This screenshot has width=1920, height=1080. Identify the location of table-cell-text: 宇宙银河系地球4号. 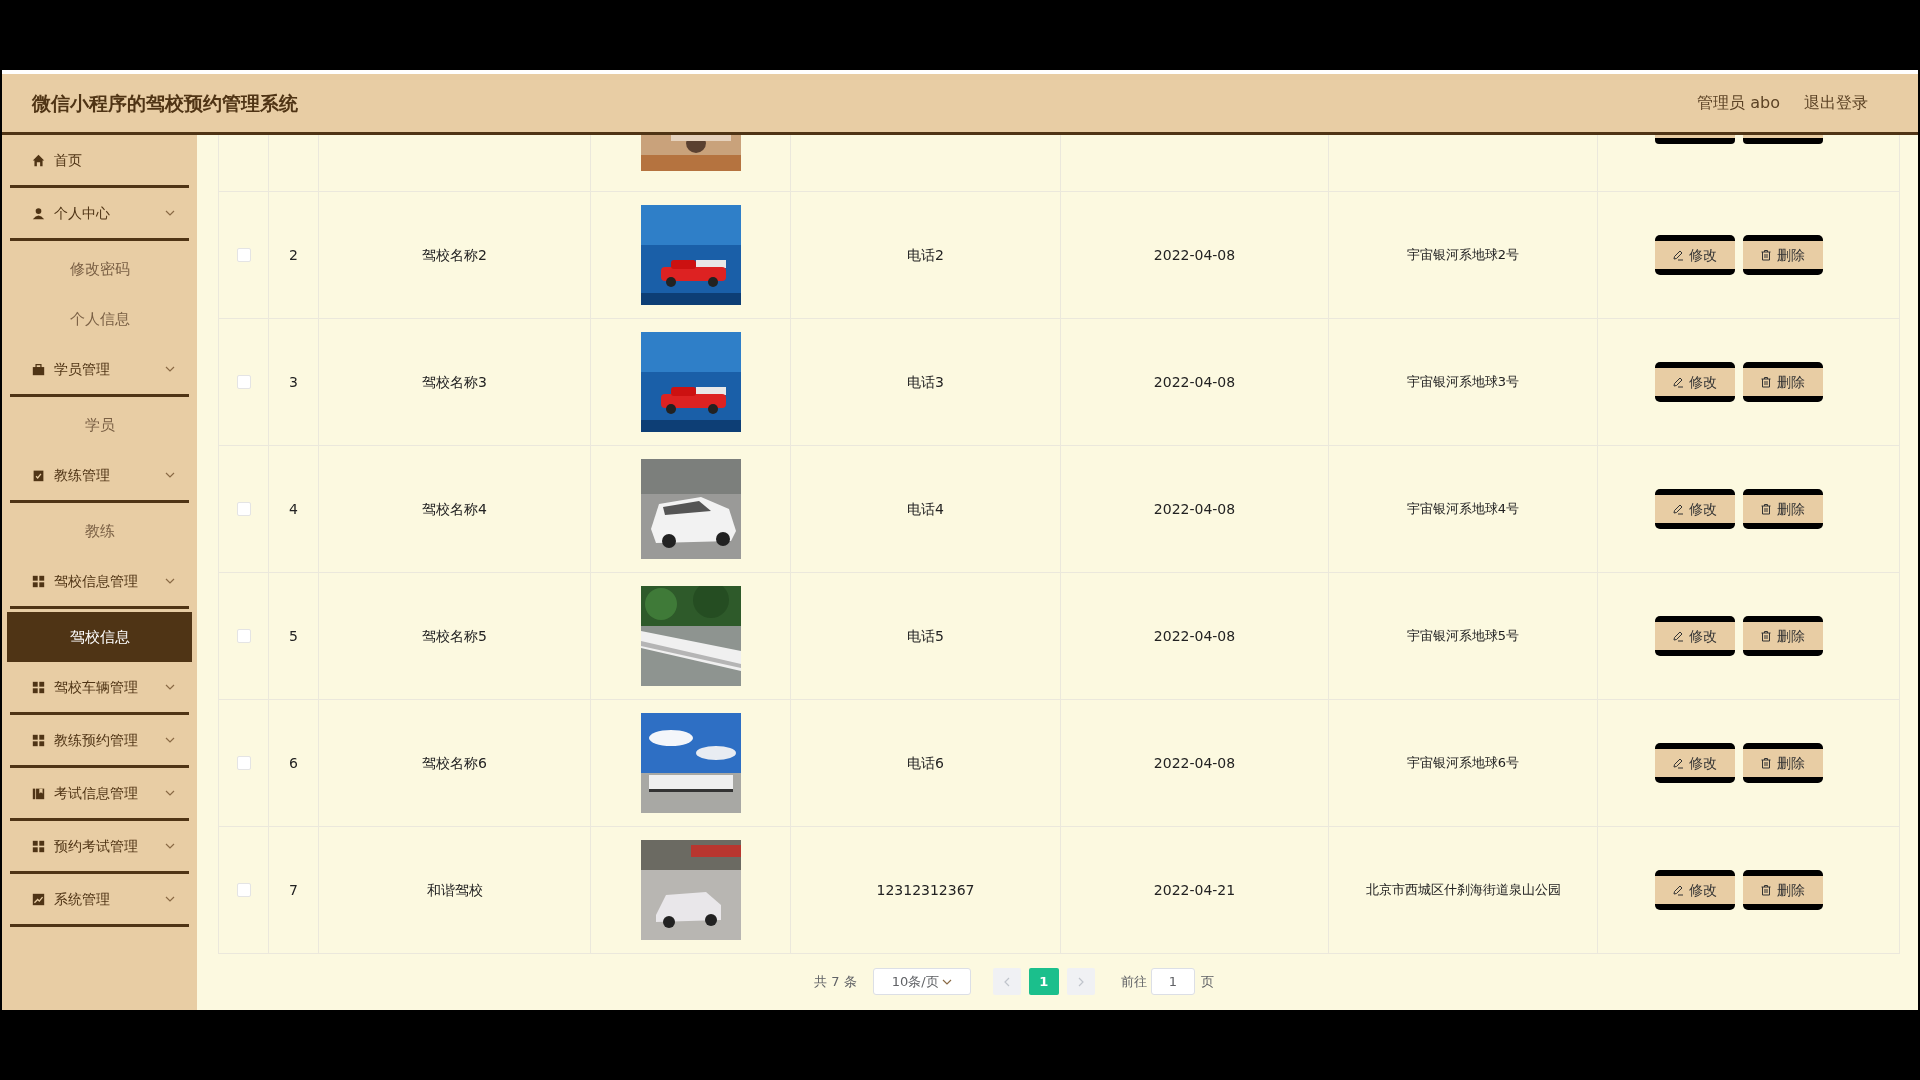
(1463, 509).